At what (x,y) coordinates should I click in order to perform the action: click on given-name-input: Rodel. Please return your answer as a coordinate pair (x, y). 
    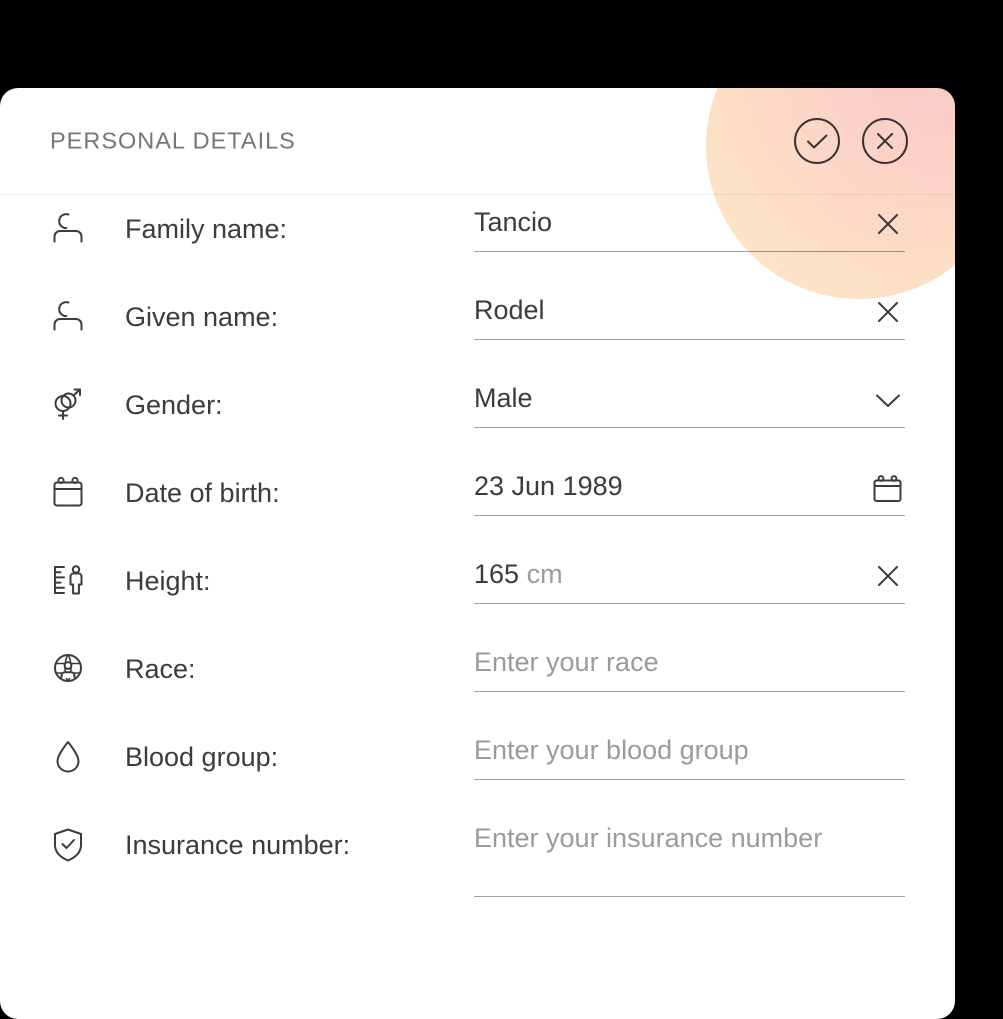
    Looking at the image, I should click on (689, 316).